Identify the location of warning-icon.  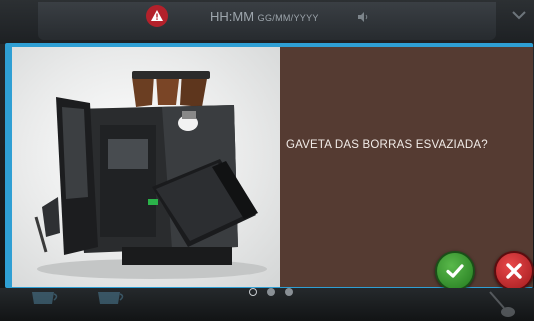
(157, 16).